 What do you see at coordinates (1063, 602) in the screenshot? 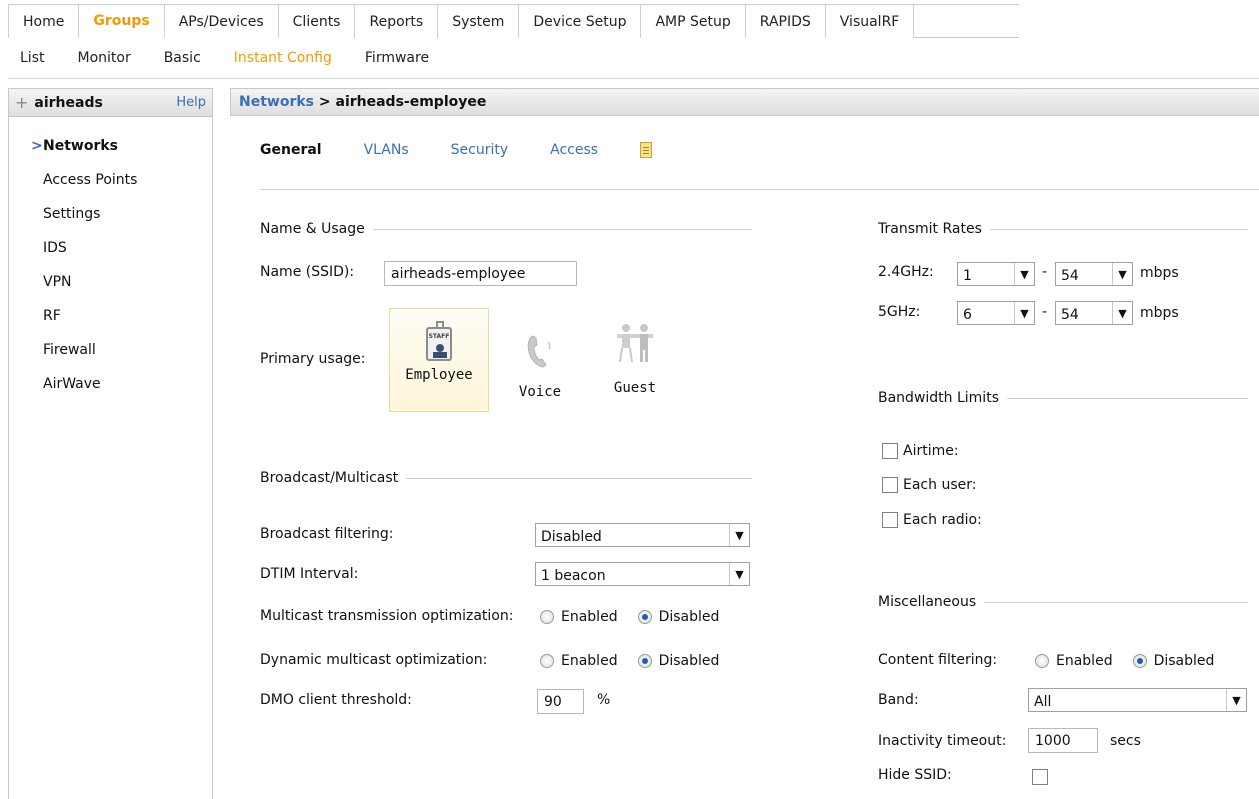
I see `section-miscellaneous: Miscellaneous` at bounding box center [1063, 602].